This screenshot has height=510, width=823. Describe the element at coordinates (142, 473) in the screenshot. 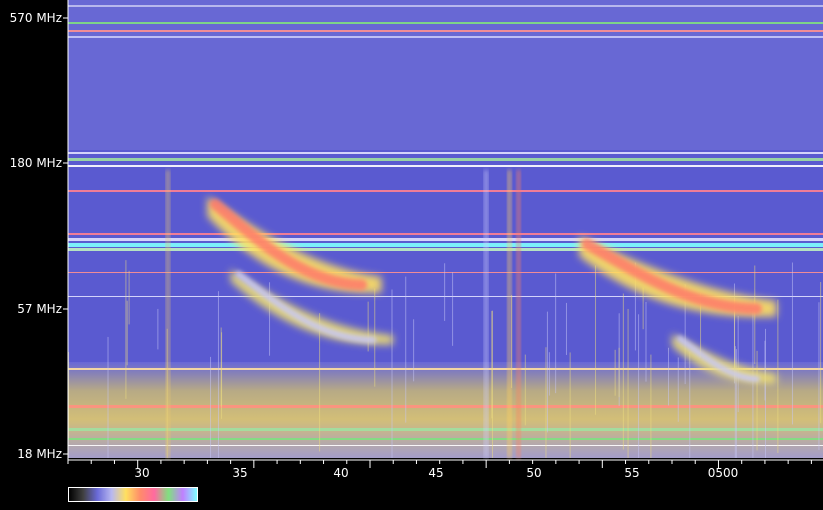

I see `x-tick-label-30: 30` at that location.